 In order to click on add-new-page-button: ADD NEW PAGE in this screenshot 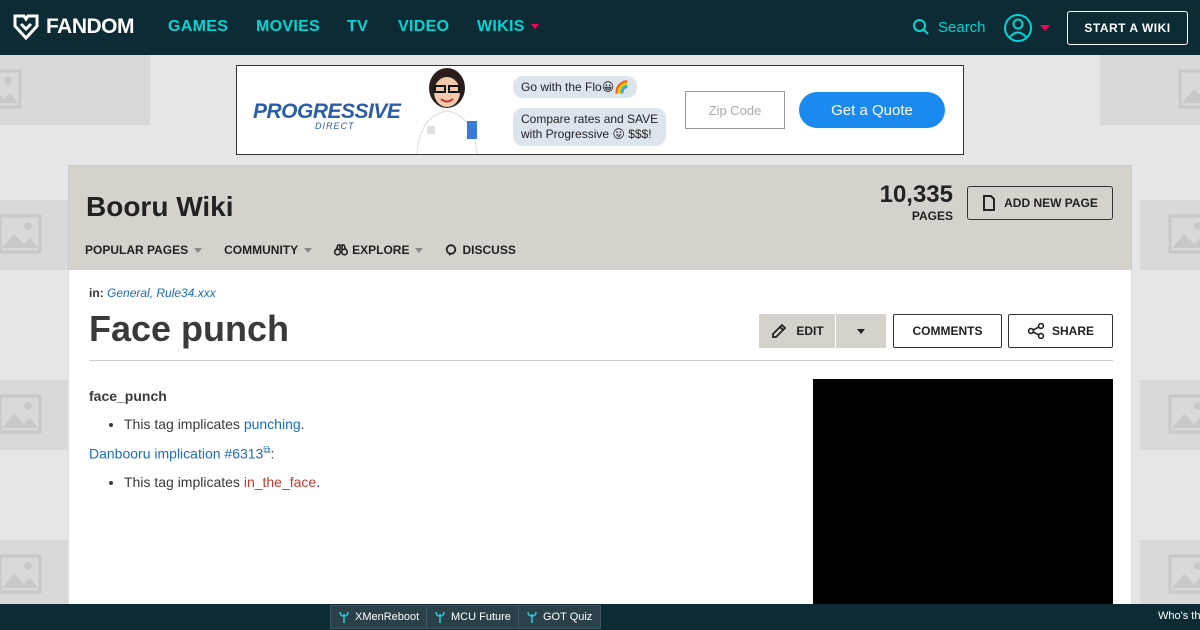, I will do `click(1040, 203)`.